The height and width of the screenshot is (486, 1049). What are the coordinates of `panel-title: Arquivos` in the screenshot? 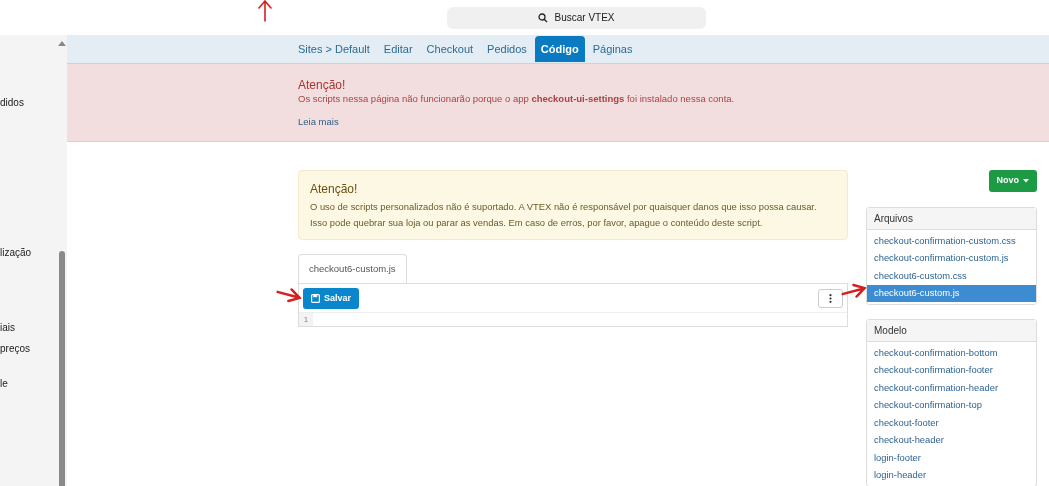 It's located at (951, 219).